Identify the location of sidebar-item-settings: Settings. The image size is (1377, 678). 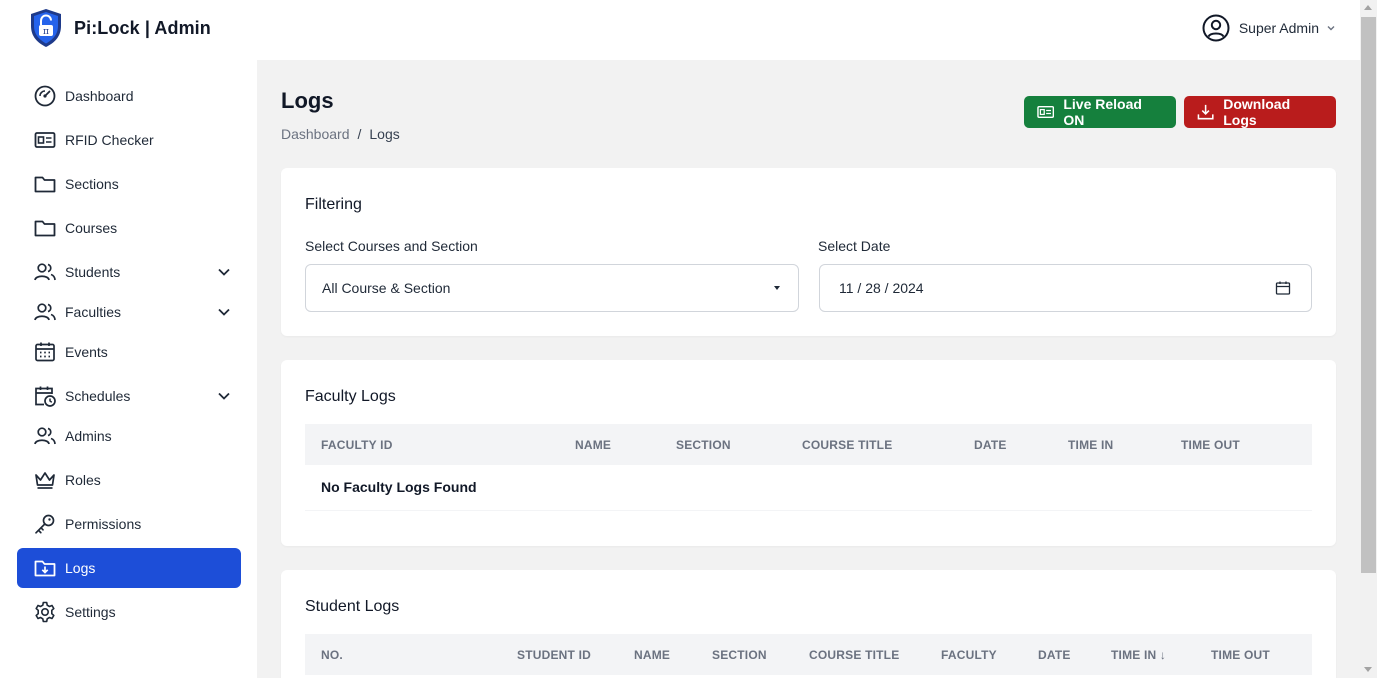
(129, 612).